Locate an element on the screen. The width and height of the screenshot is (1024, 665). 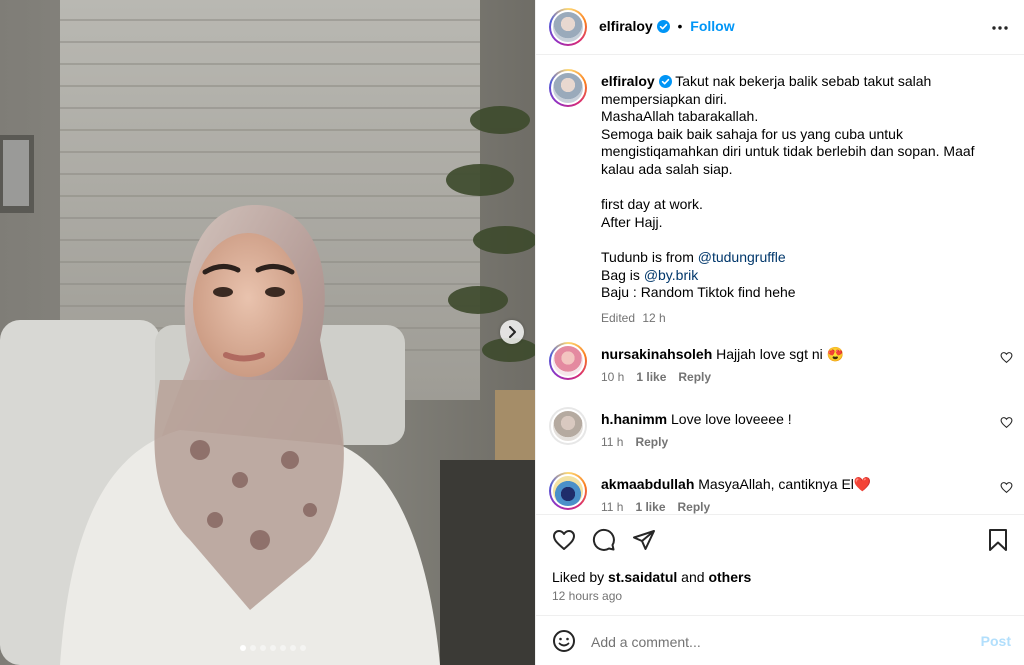
comment-text: Love love loveeee ! is located at coordinates (731, 419).